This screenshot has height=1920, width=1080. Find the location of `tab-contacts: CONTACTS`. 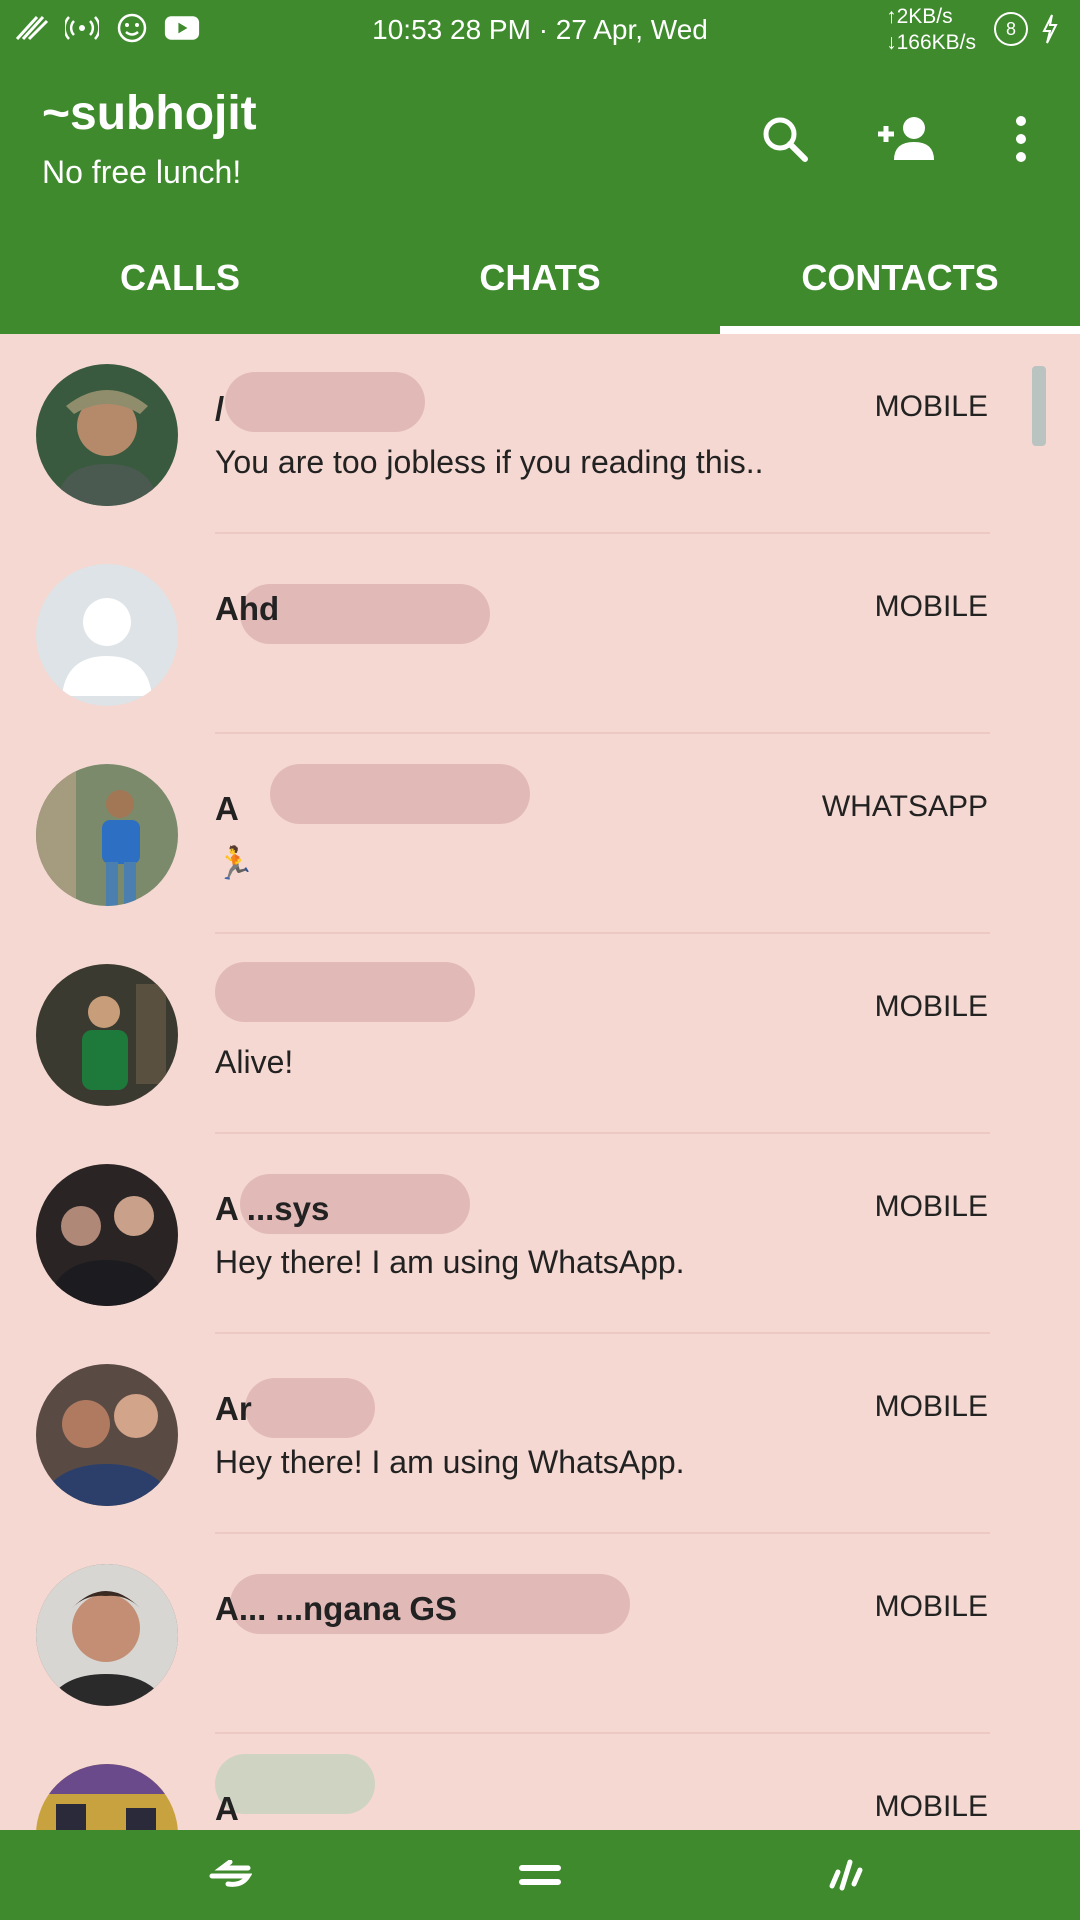

tab-contacts: CONTACTS is located at coordinates (900, 278).